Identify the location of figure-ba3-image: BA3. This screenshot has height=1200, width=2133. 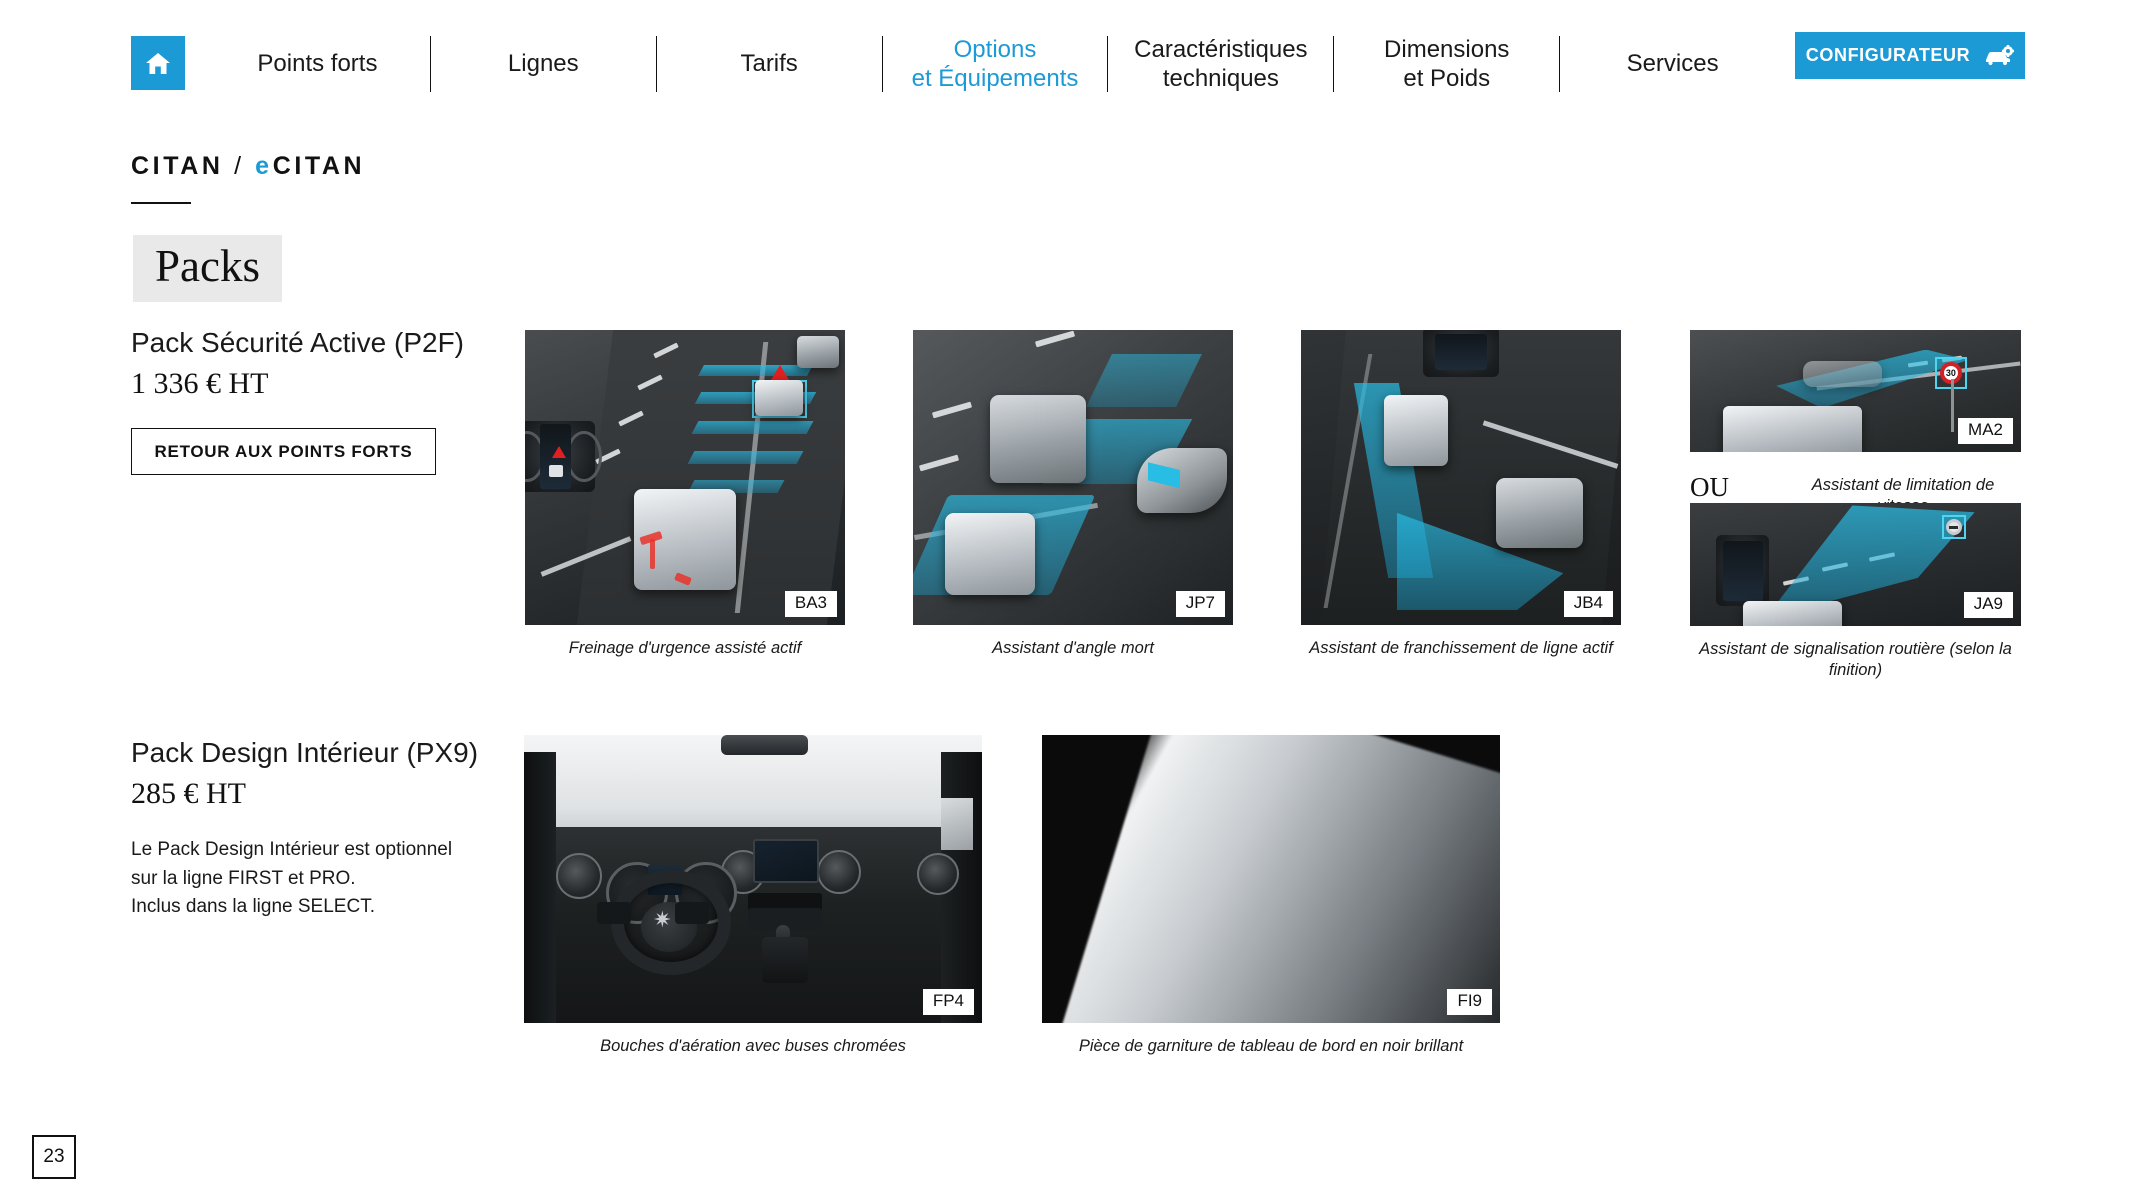
(685, 477).